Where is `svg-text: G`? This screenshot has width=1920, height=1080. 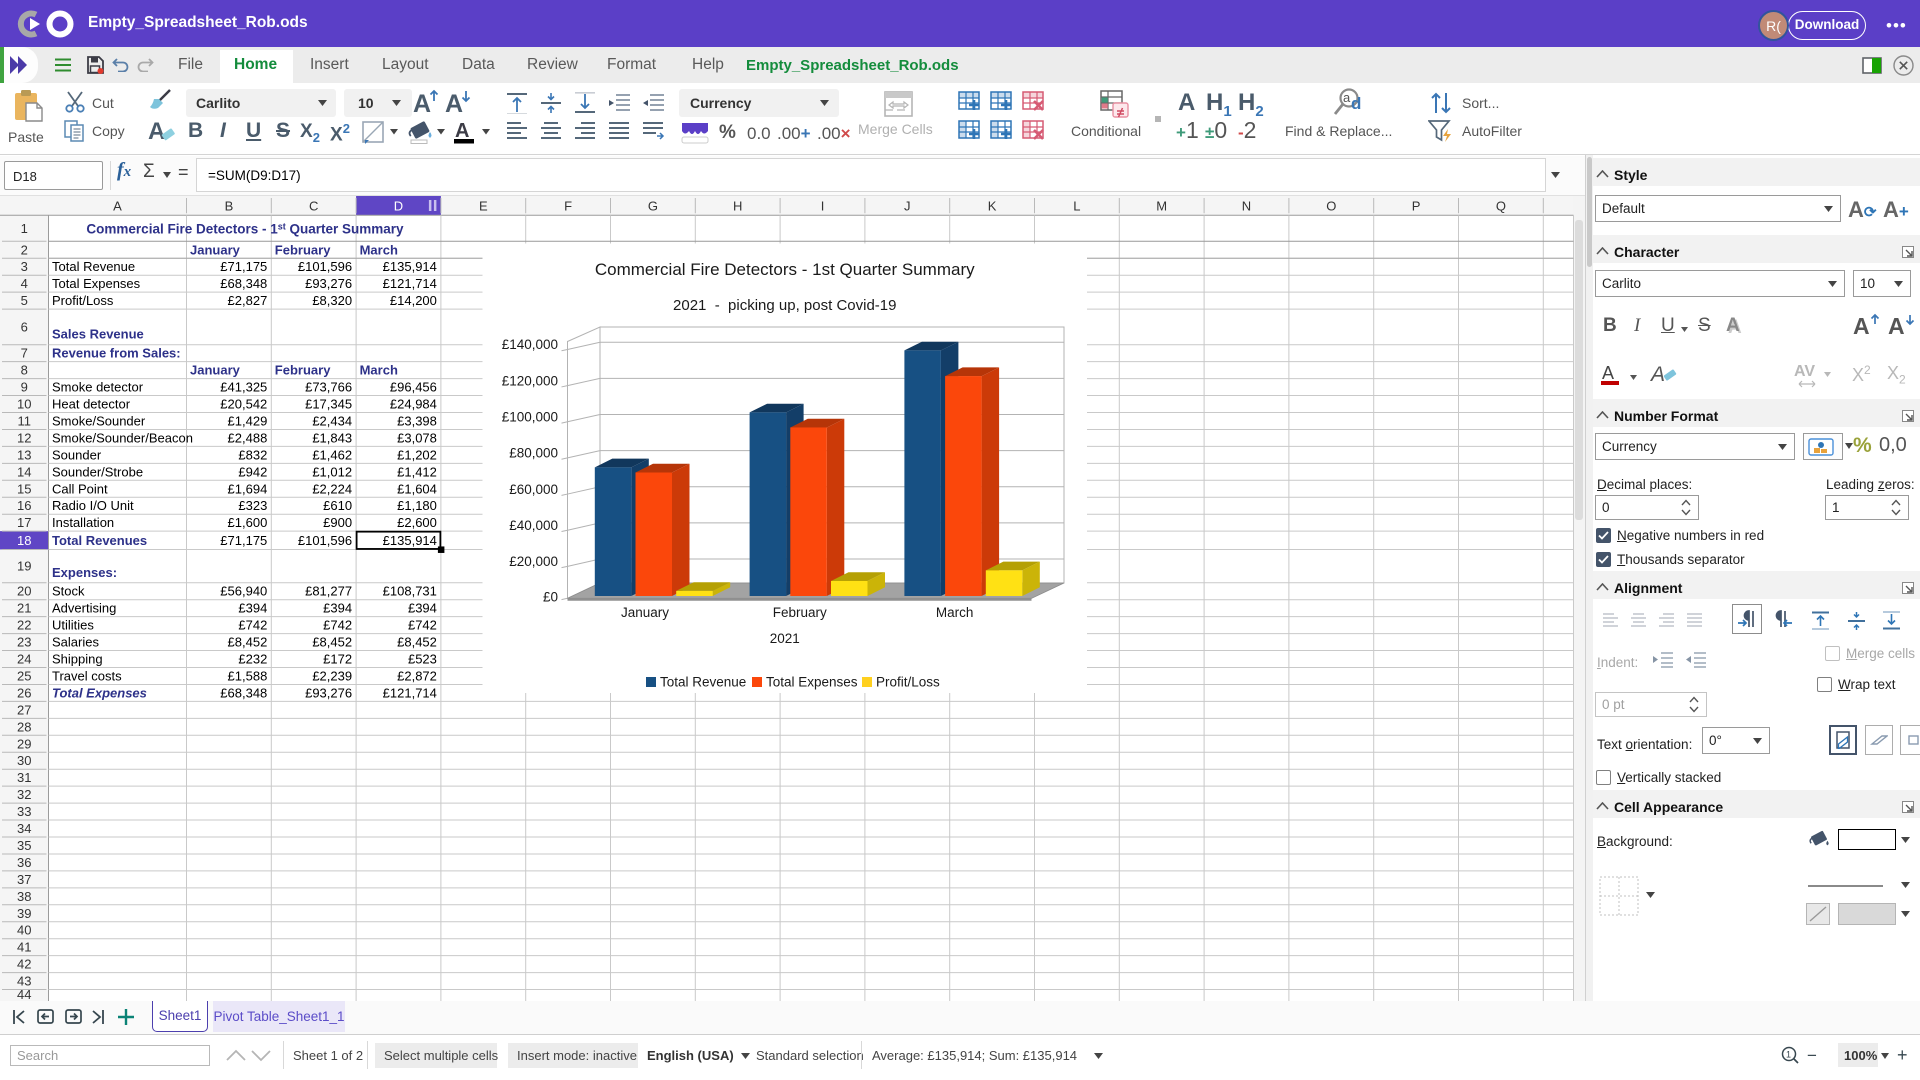 svg-text: G is located at coordinates (653, 206).